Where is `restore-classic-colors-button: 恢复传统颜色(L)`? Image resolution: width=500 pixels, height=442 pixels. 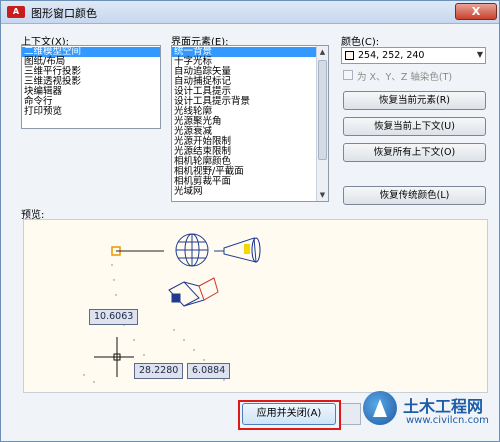
restore-classic-colors-button: 恢复传统颜色(L) is located at coordinates (414, 195).